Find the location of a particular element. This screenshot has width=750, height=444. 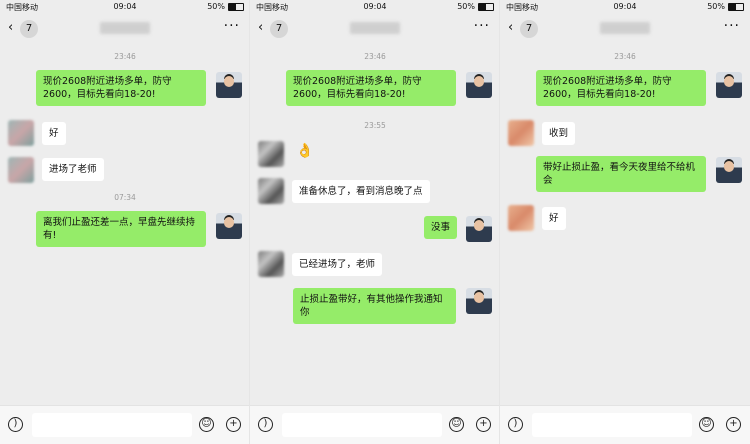

message-outgoing: 止损止盈带好，有其他操作我通知你 is located at coordinates (374, 306).